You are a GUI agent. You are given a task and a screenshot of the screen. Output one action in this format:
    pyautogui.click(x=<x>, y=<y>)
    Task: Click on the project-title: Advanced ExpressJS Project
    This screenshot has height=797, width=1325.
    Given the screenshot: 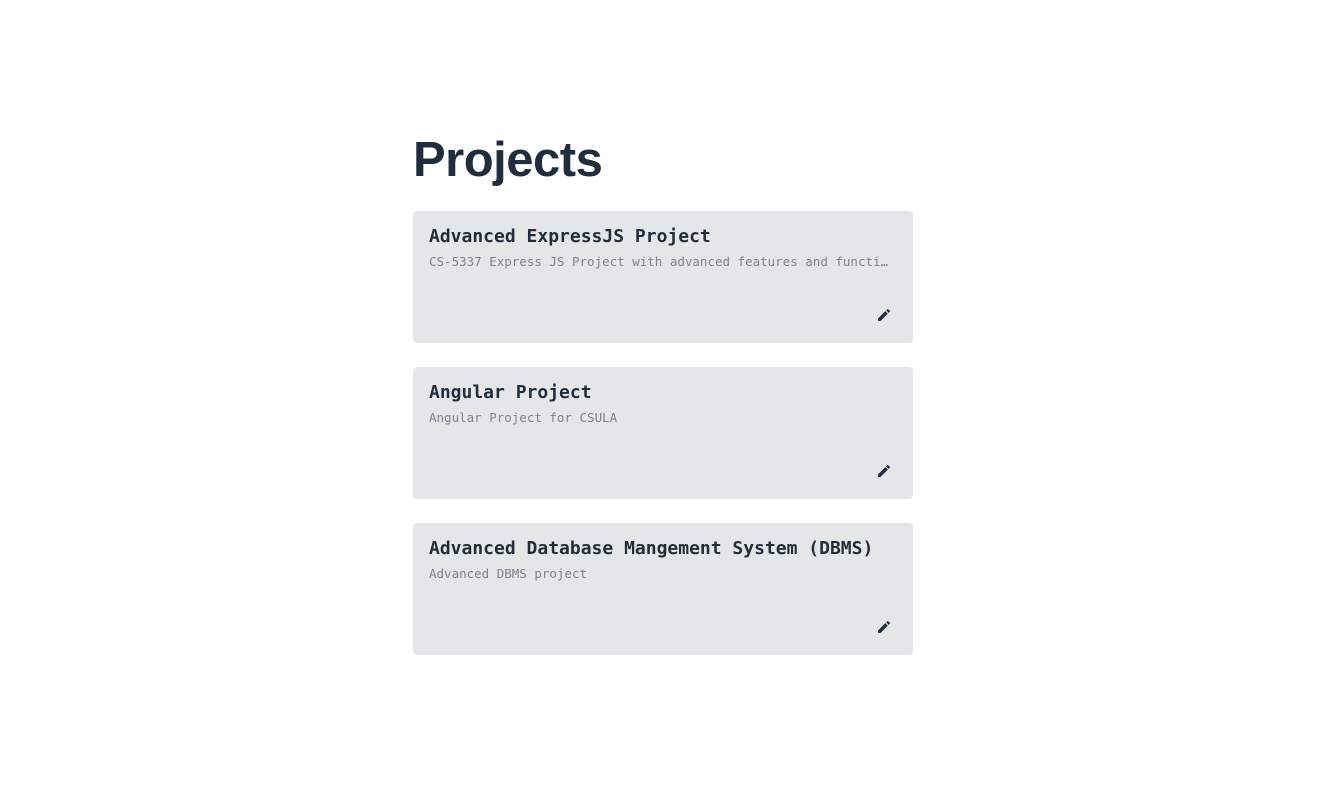 What is the action you would take?
    pyautogui.click(x=570, y=236)
    